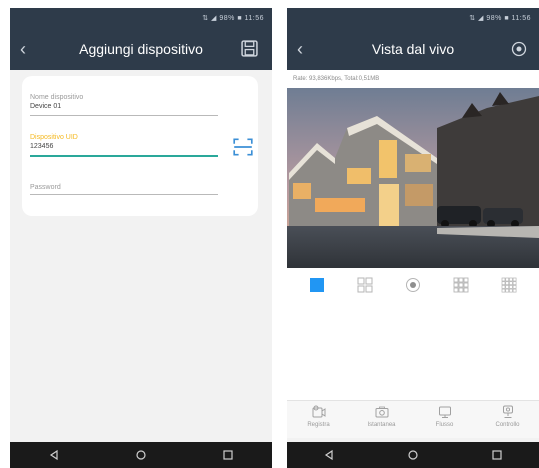  I want to click on record-dot-icon, so click(413, 285).